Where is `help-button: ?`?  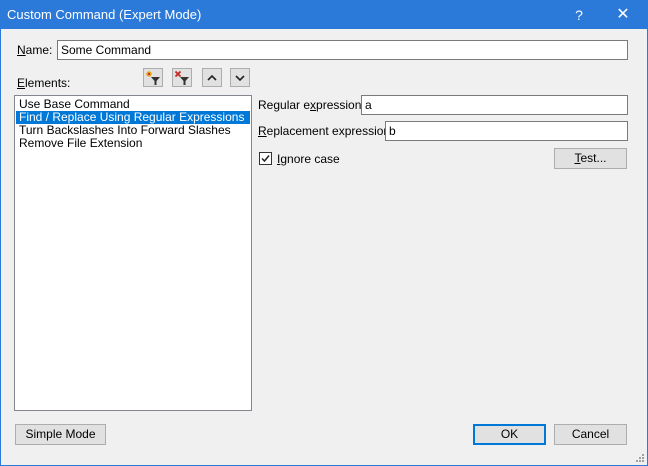
help-button: ? is located at coordinates (579, 15).